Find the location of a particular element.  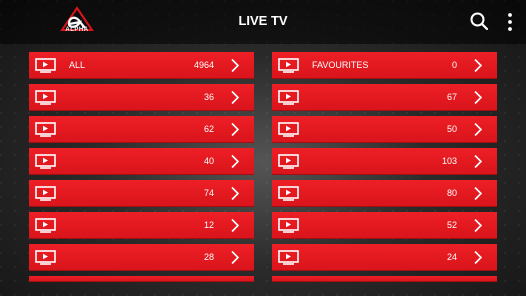

page-title: LIVE TV is located at coordinates (263, 20).